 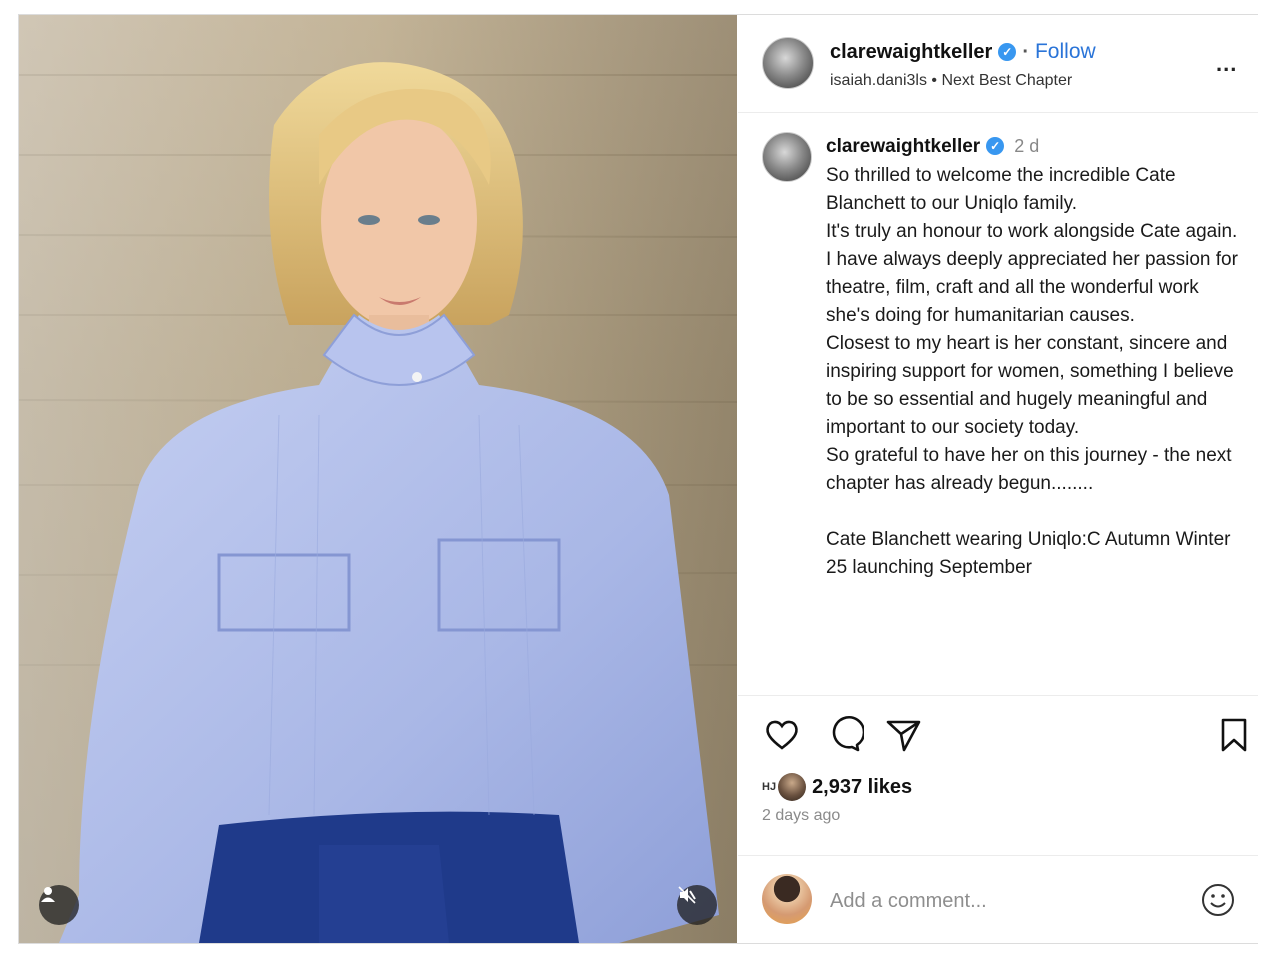 What do you see at coordinates (1027, 146) in the screenshot?
I see `caption-time: 2 d` at bounding box center [1027, 146].